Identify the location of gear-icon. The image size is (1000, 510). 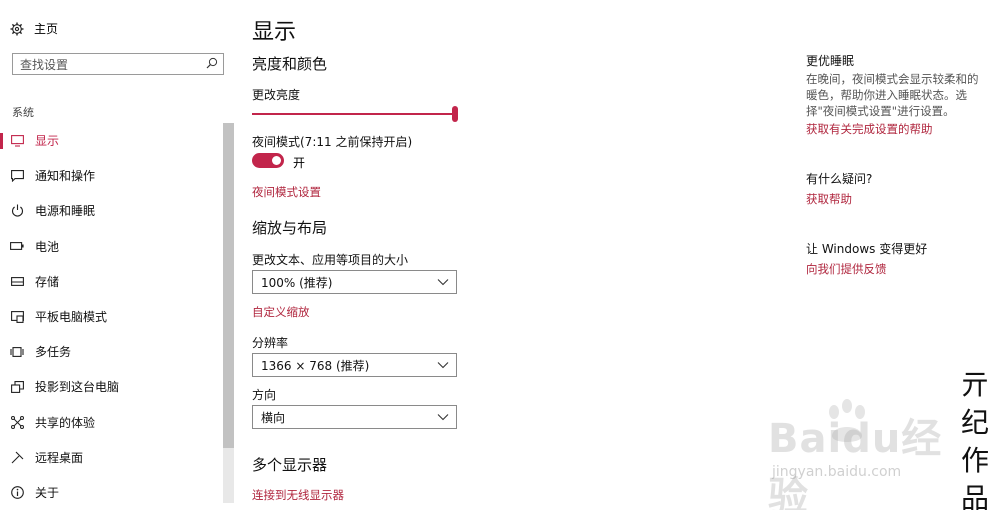
(17, 29).